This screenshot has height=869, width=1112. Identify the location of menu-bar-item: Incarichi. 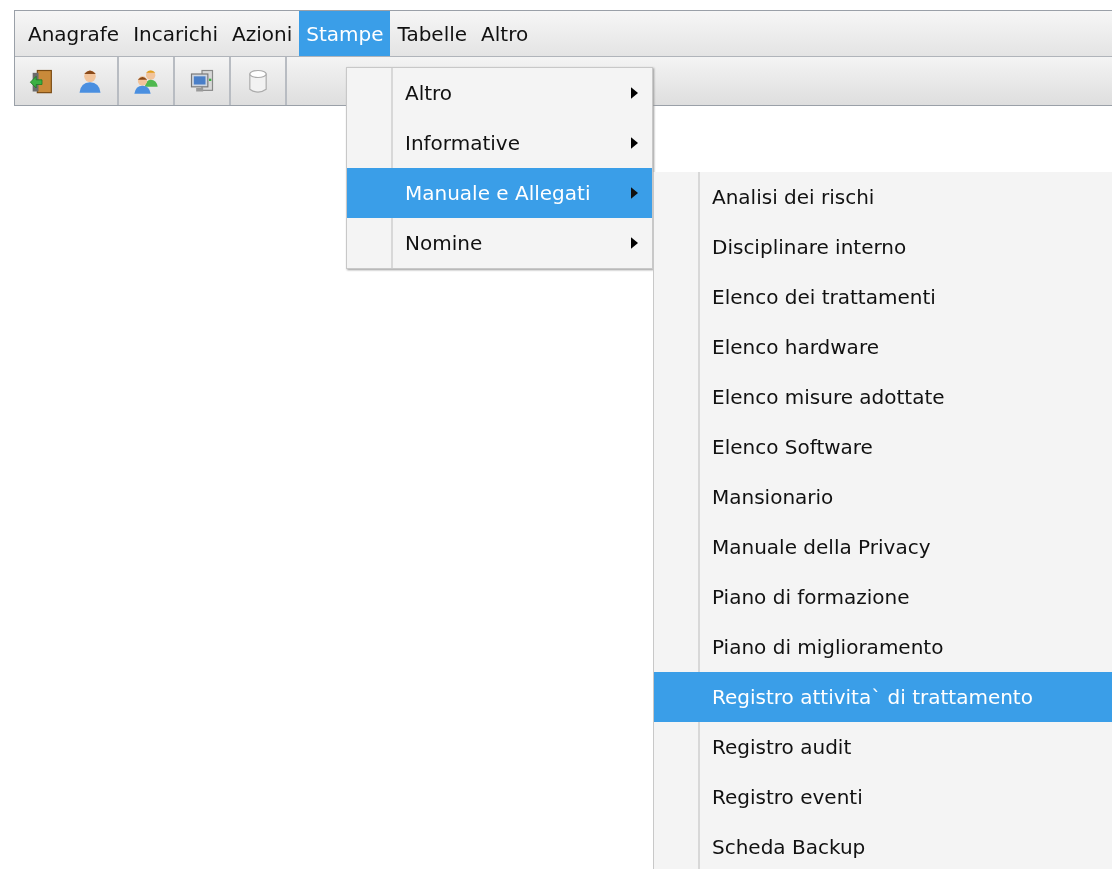
(175, 33).